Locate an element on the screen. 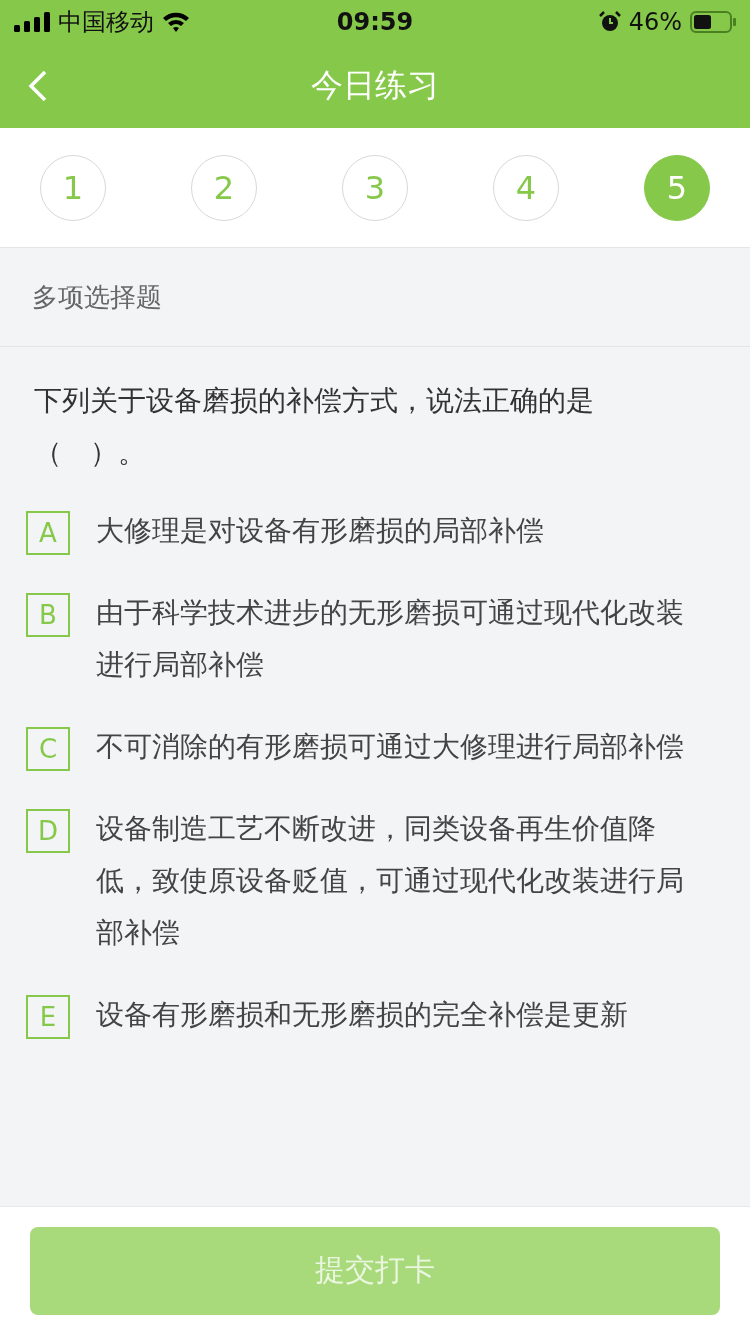  option-letter-box: E is located at coordinates (48, 1017).